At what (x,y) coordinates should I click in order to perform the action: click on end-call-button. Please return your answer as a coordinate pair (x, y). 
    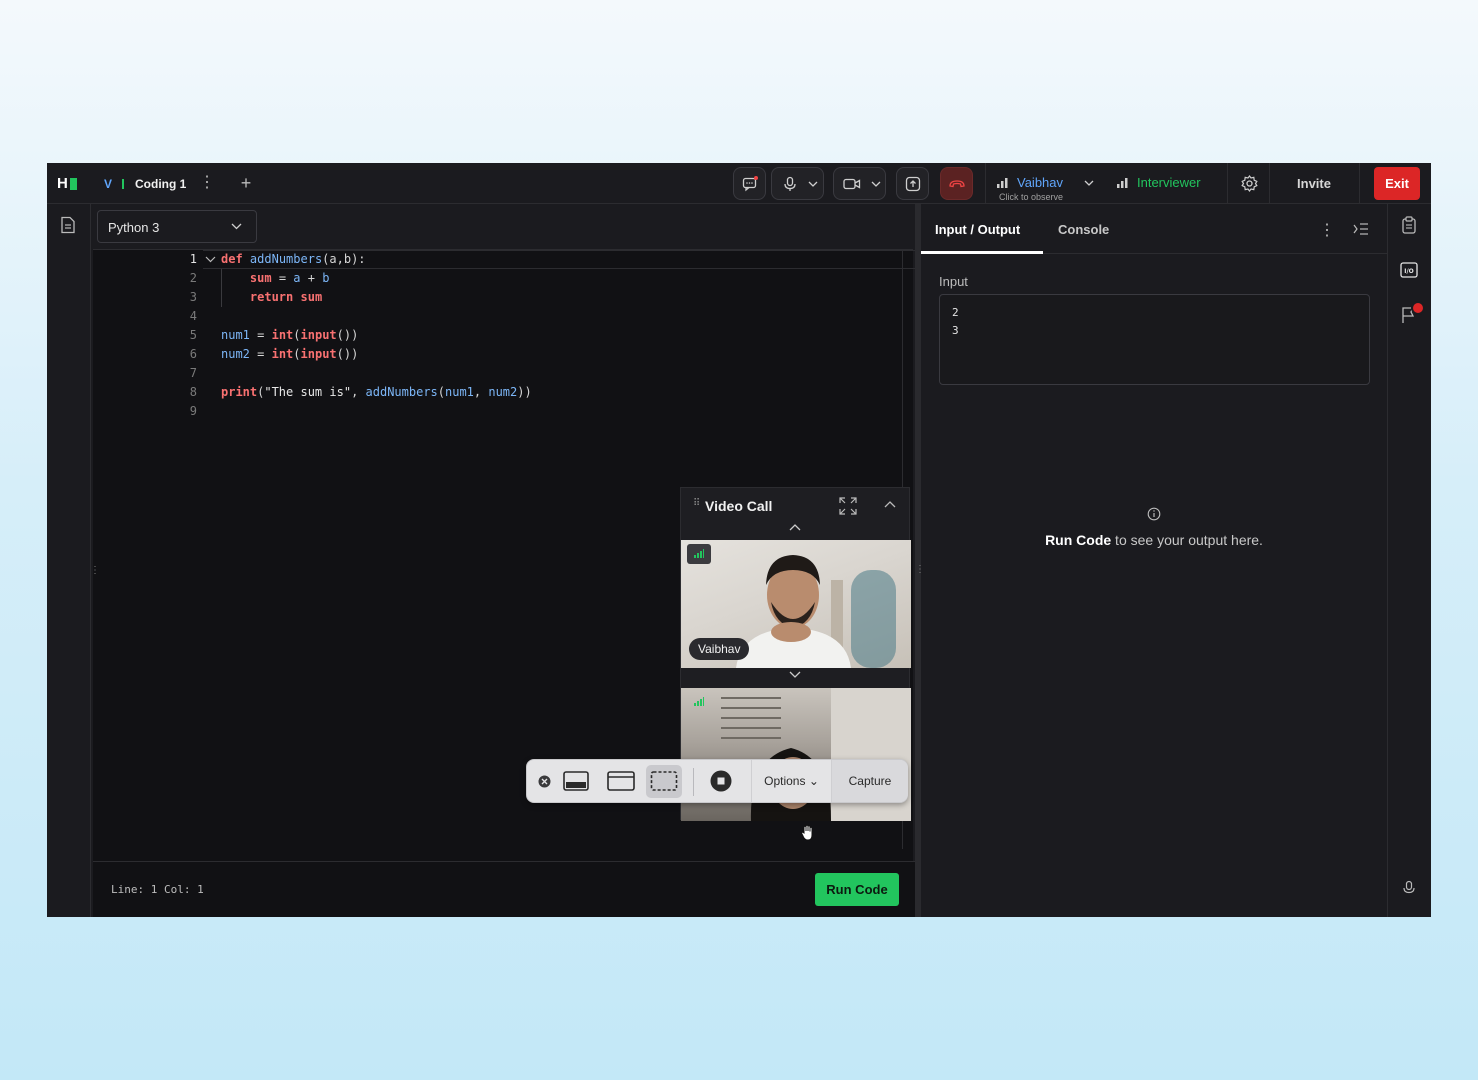
    Looking at the image, I should click on (956, 183).